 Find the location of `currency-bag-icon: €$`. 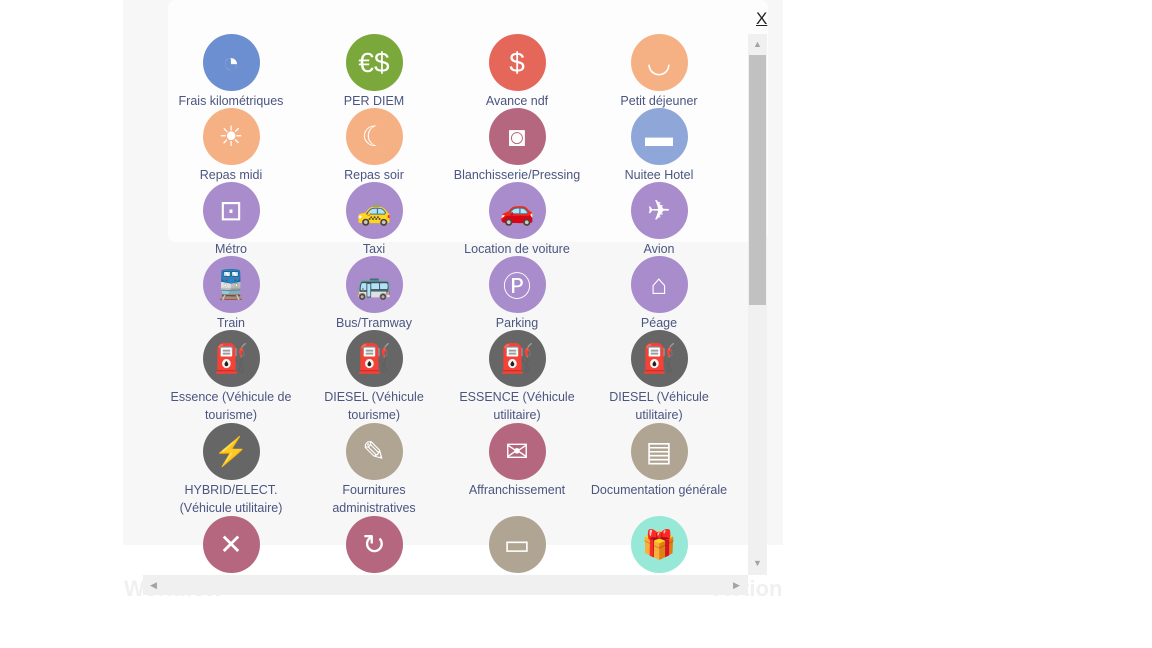

currency-bag-icon: €$ is located at coordinates (374, 62).